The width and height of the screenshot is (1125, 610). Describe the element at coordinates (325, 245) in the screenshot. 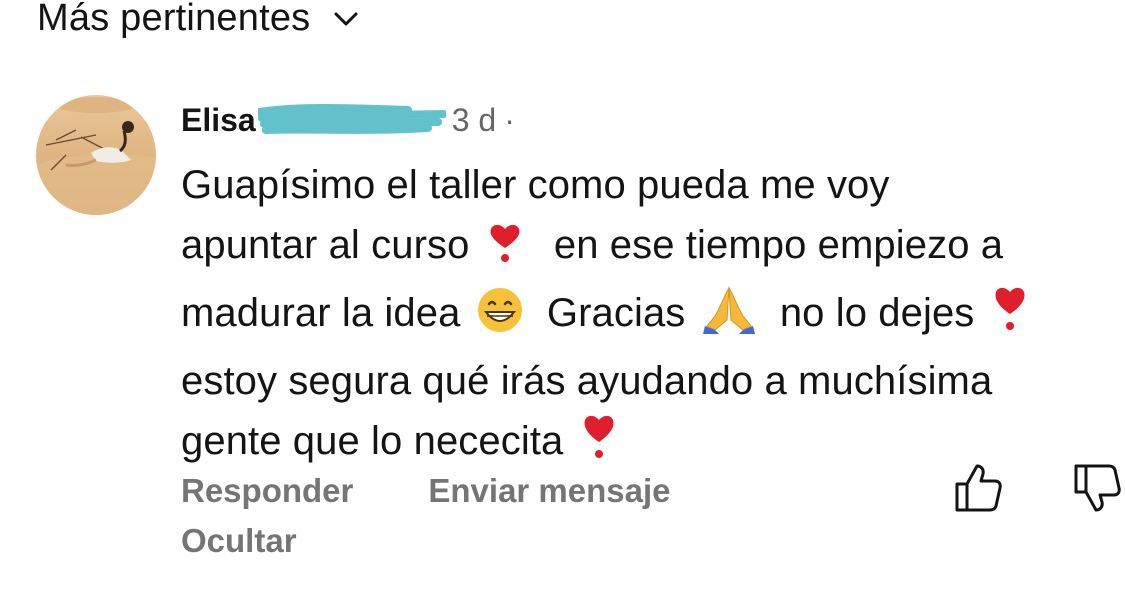

I see `comment-line: apuntar al curso` at that location.